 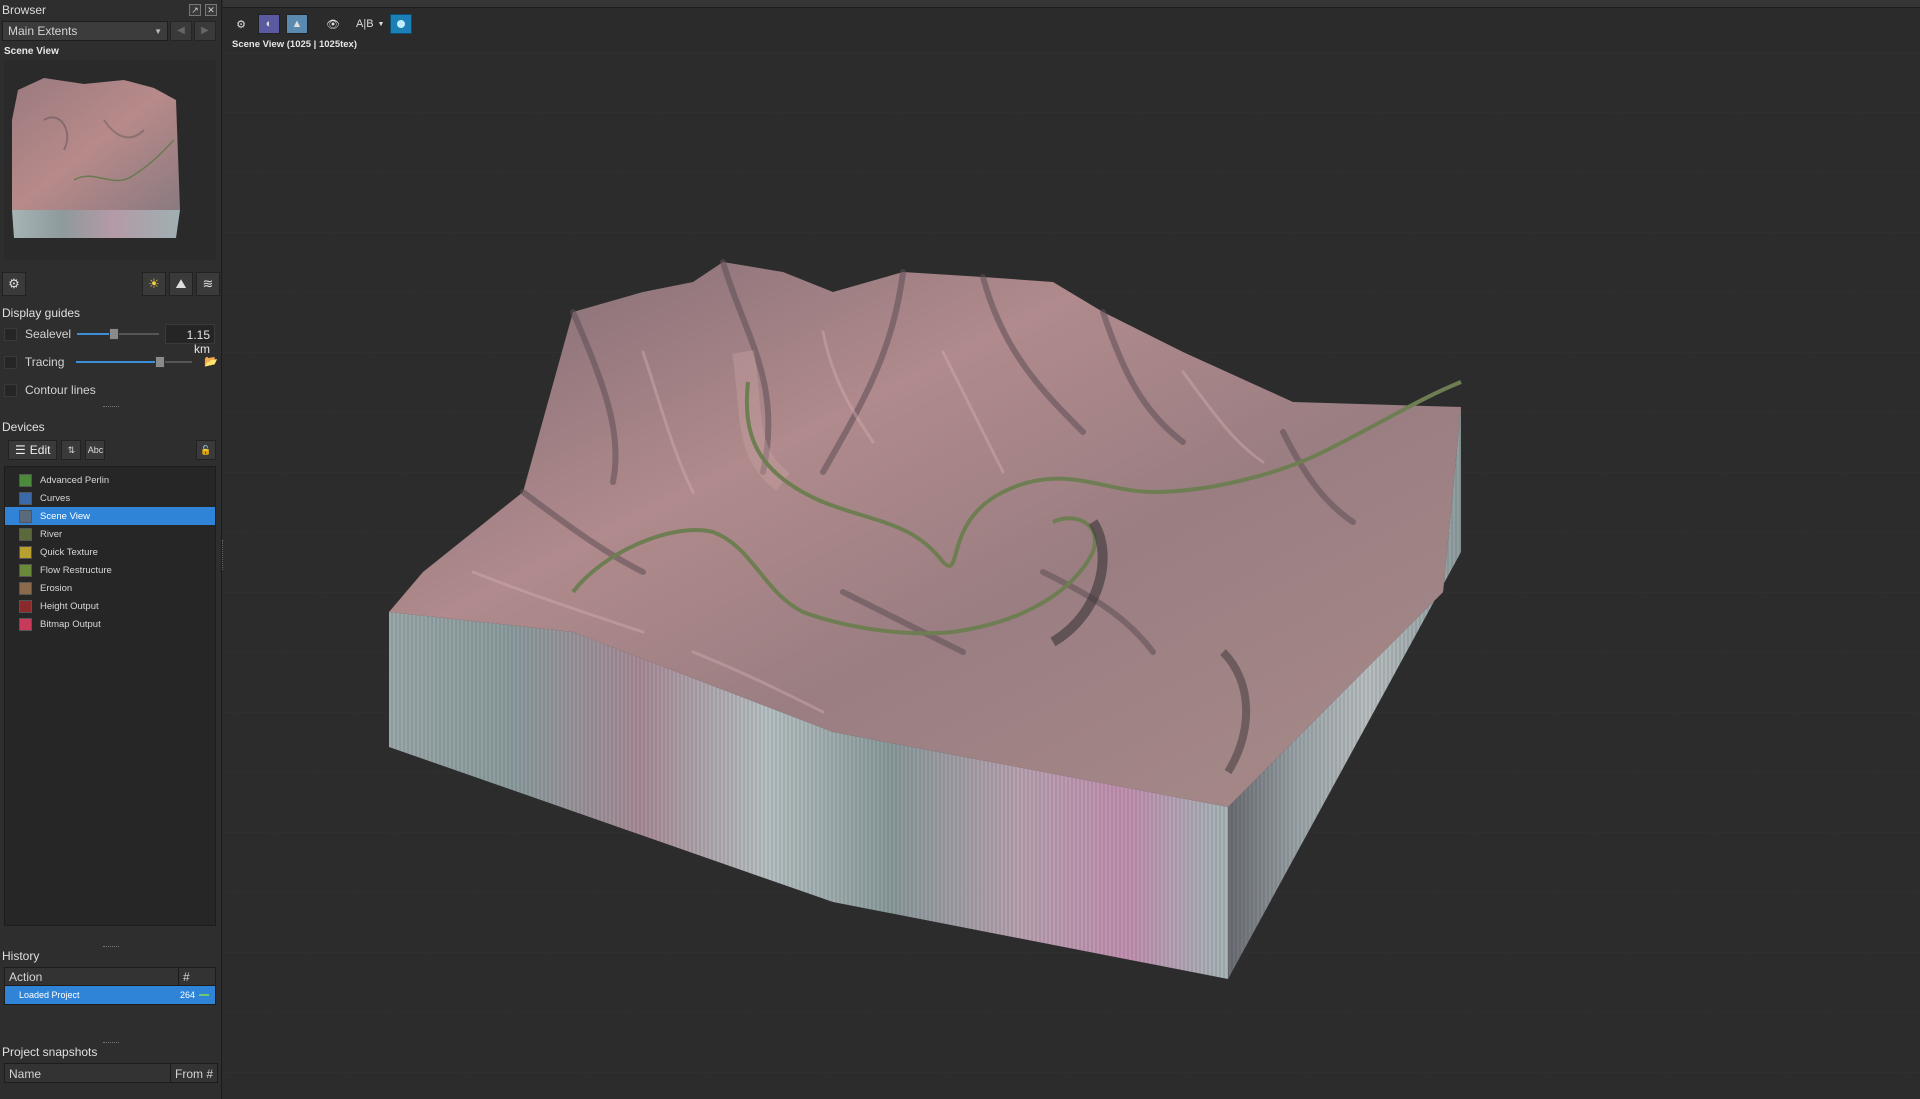 What do you see at coordinates (204, 995) in the screenshot?
I see `status-dash-icon` at bounding box center [204, 995].